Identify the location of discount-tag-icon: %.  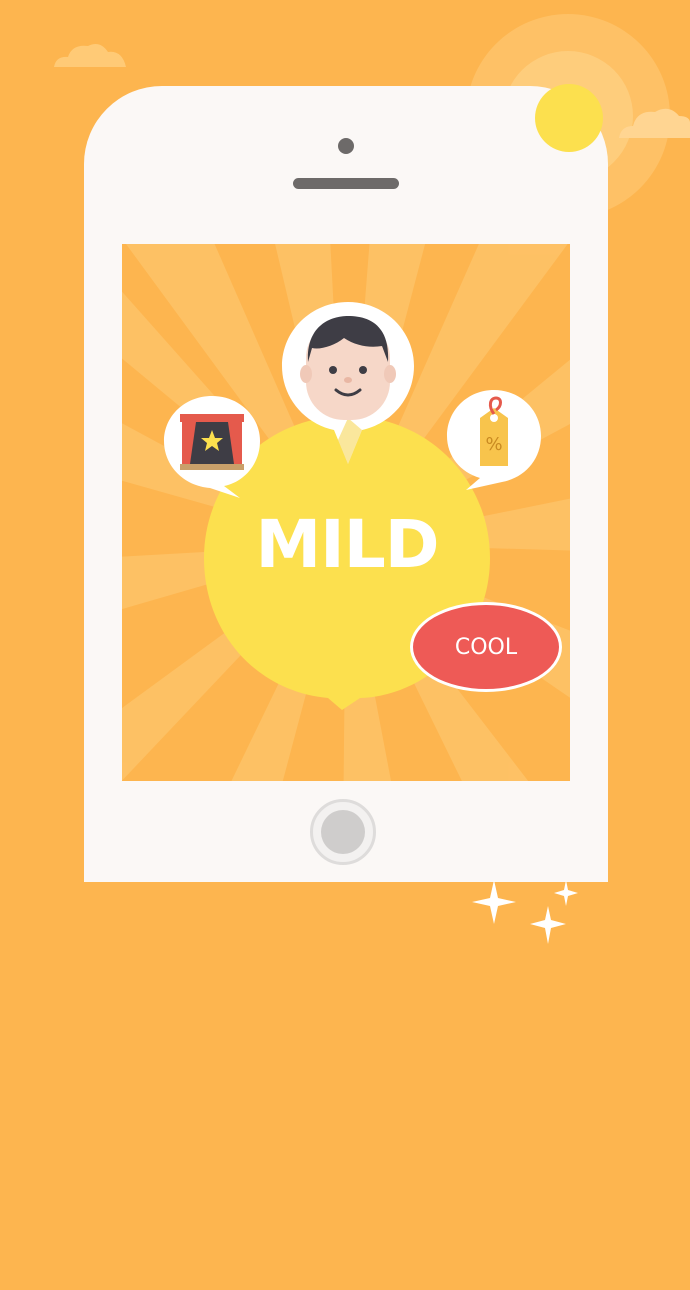
(494, 440).